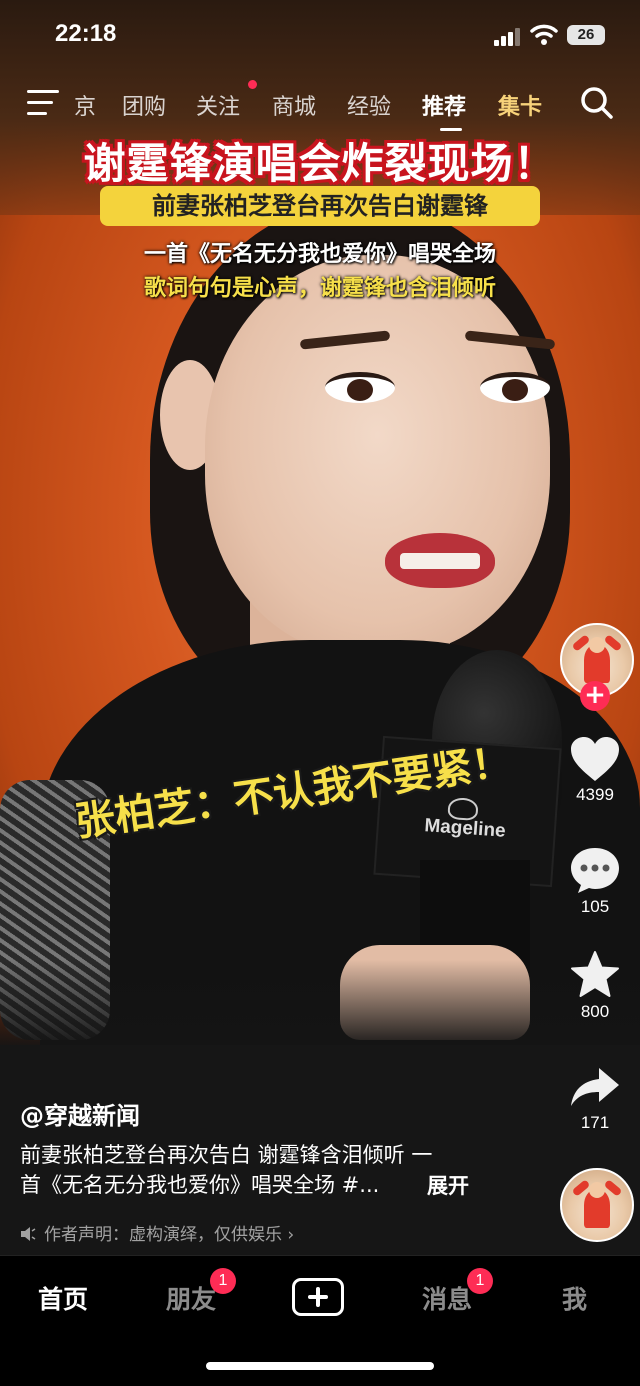  I want to click on tab-messages: 消息, so click(447, 1298).